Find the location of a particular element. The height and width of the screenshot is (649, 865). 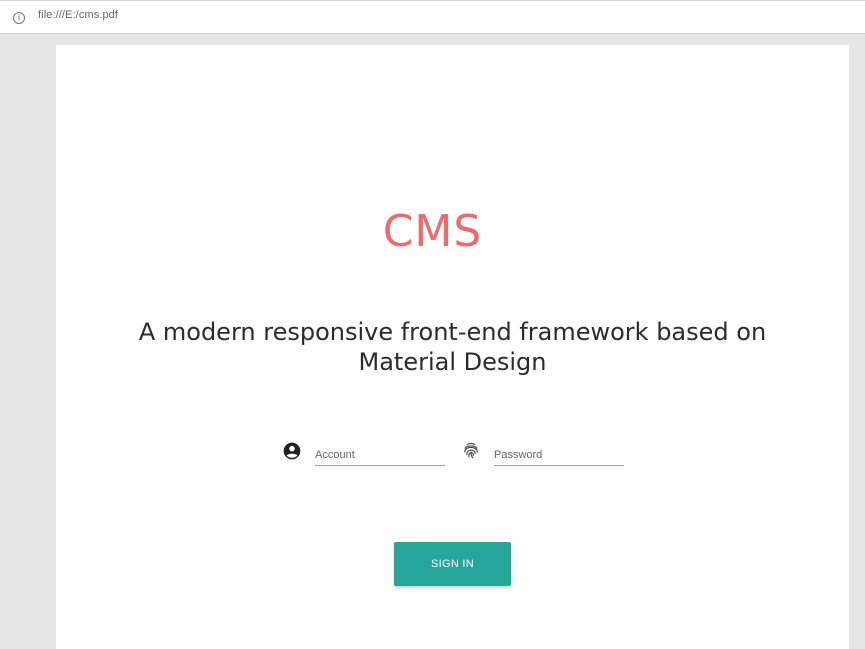

info-icon: i is located at coordinates (19, 18).